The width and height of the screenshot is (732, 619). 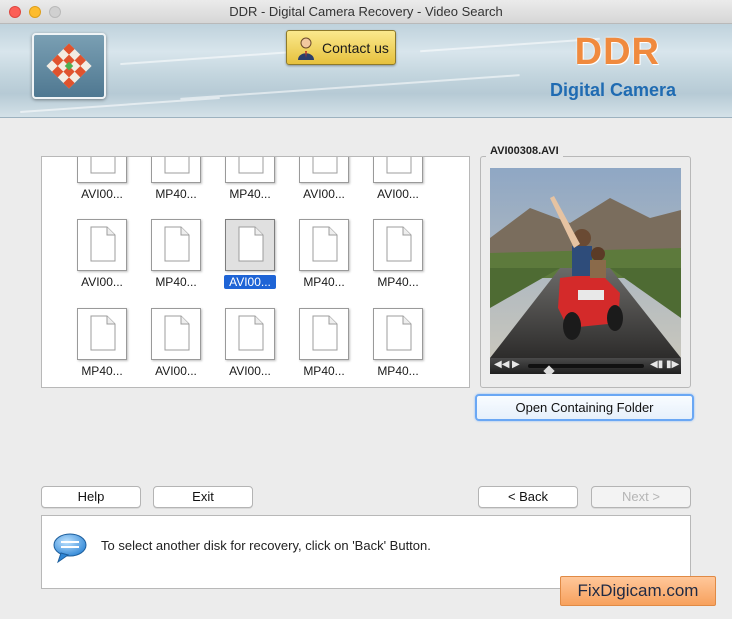 What do you see at coordinates (641, 497) in the screenshot?
I see `next-button: Next >` at bounding box center [641, 497].